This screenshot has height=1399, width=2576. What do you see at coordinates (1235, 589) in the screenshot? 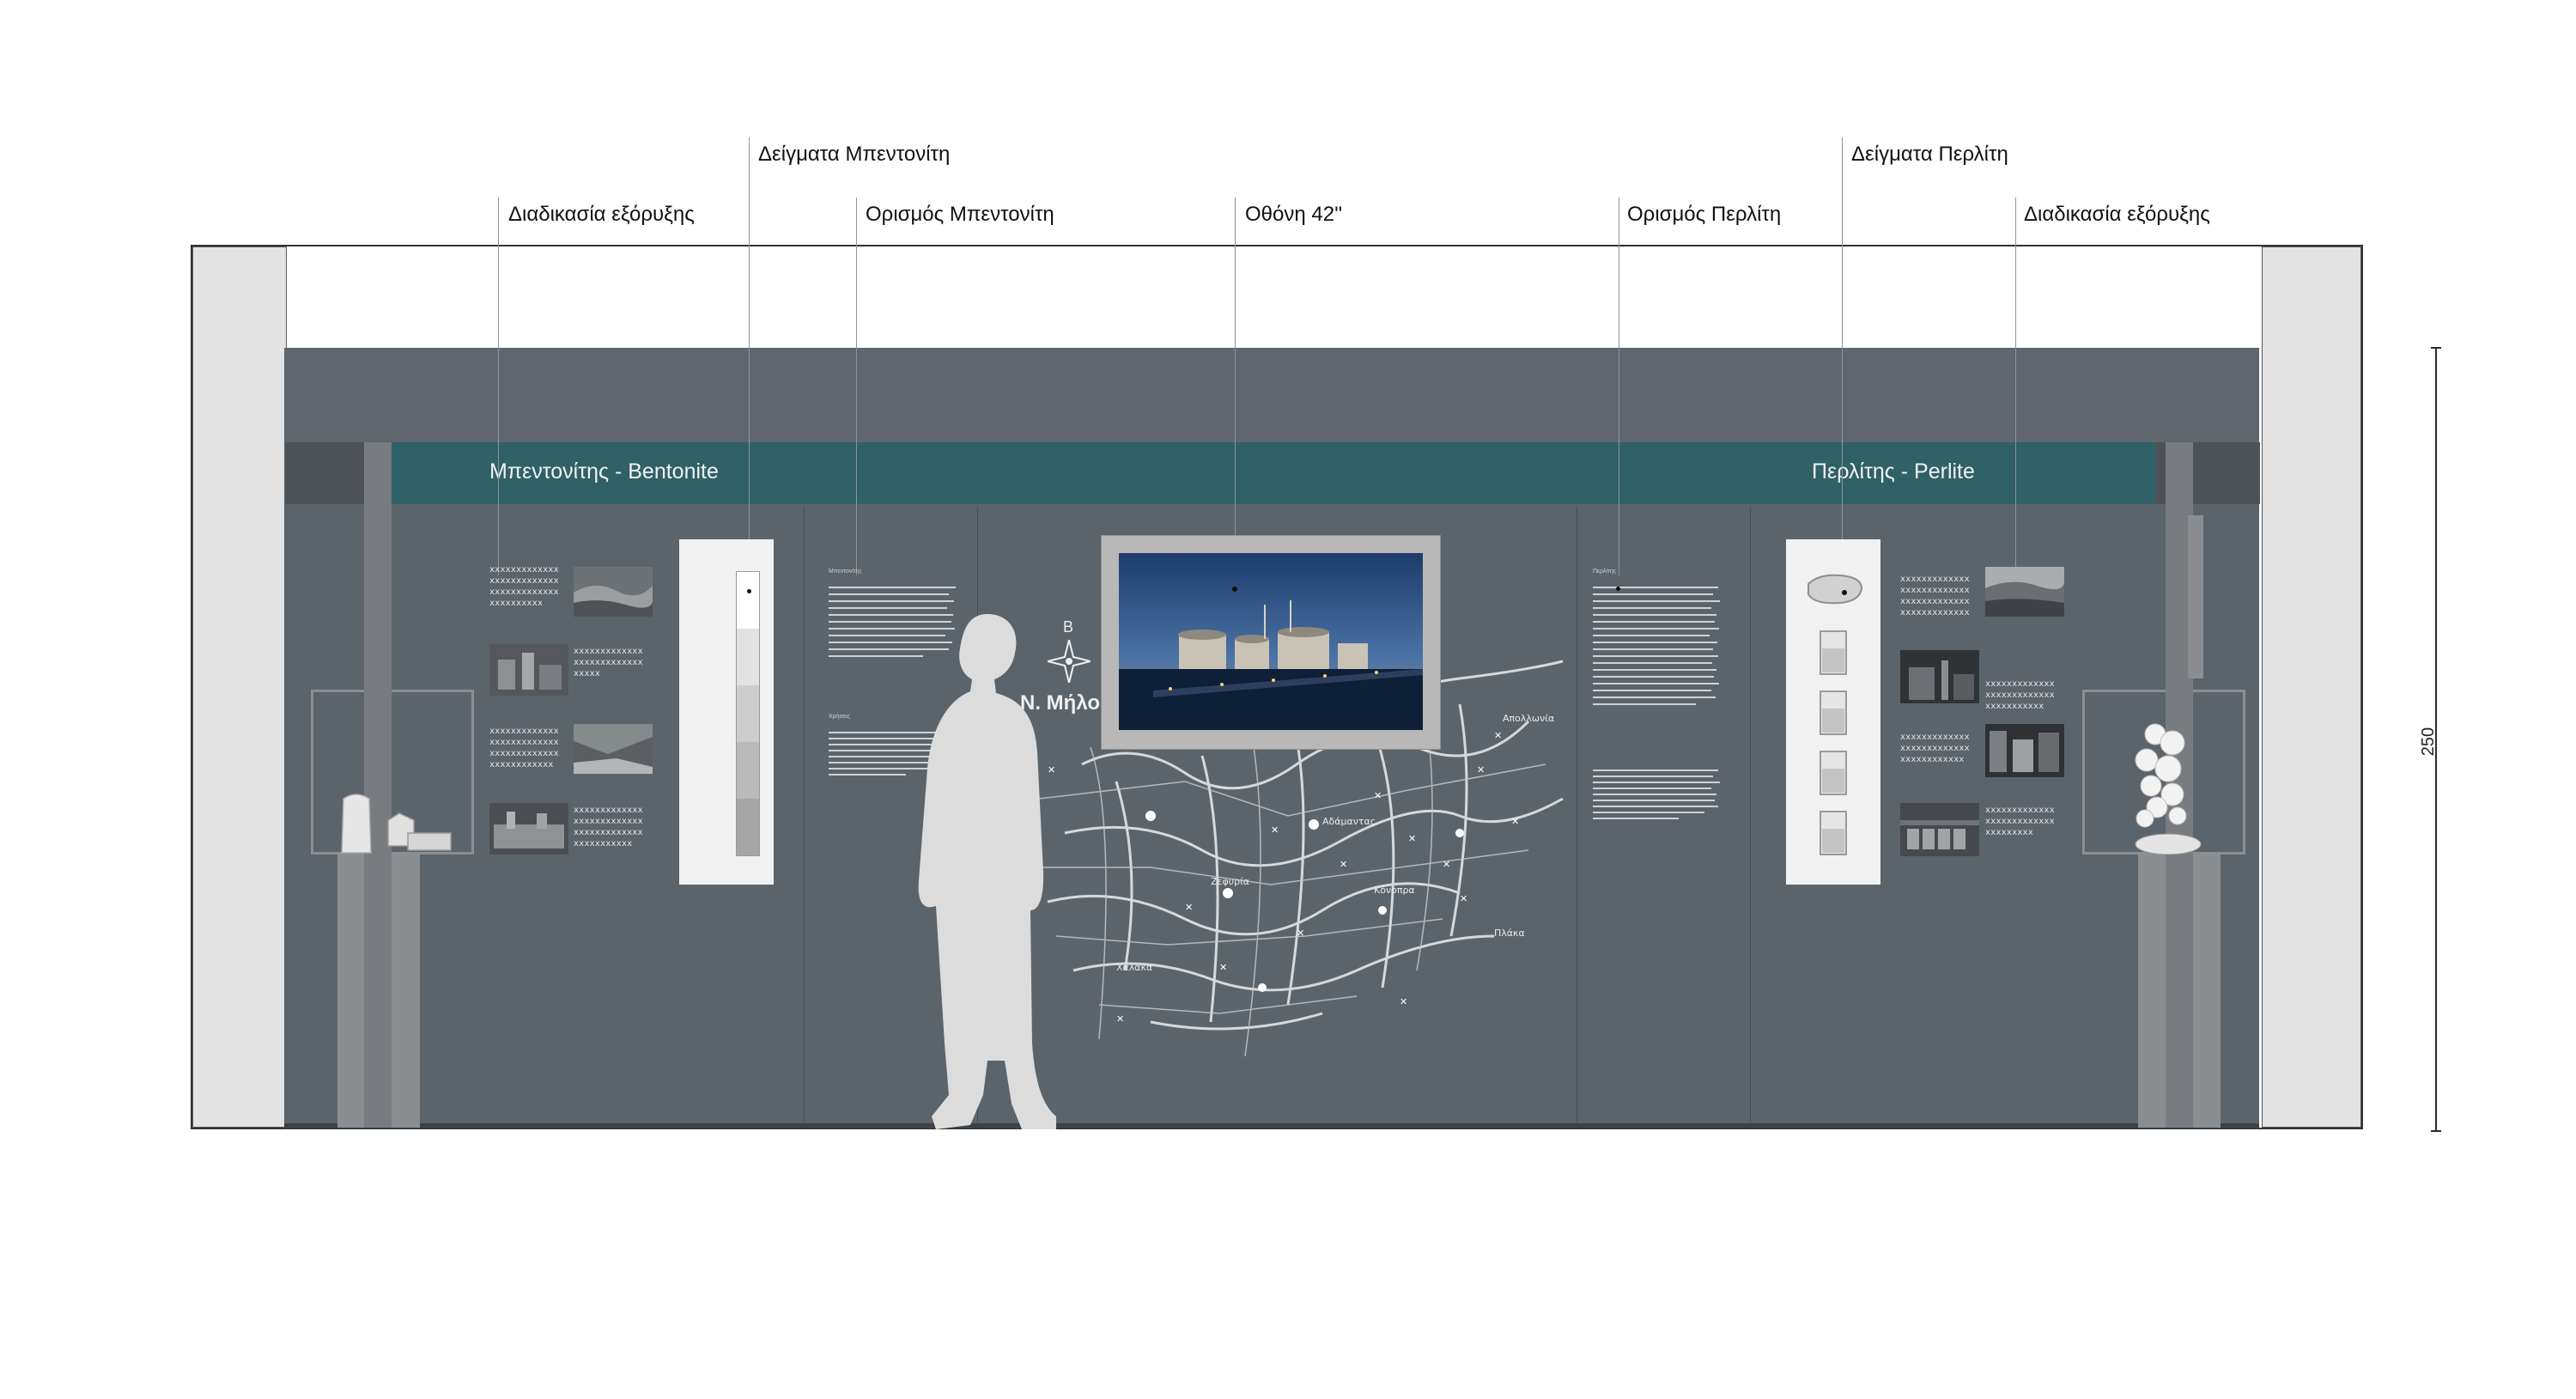
I see `screen-leader-dot` at bounding box center [1235, 589].